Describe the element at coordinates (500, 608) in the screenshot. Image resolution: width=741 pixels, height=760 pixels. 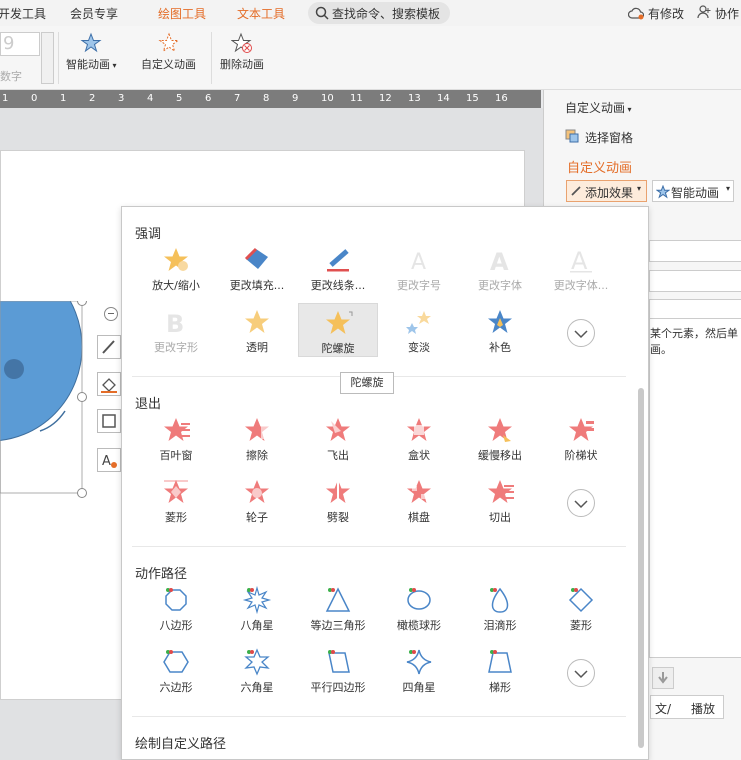
I see `path-effect-item: 泪滴形` at that location.